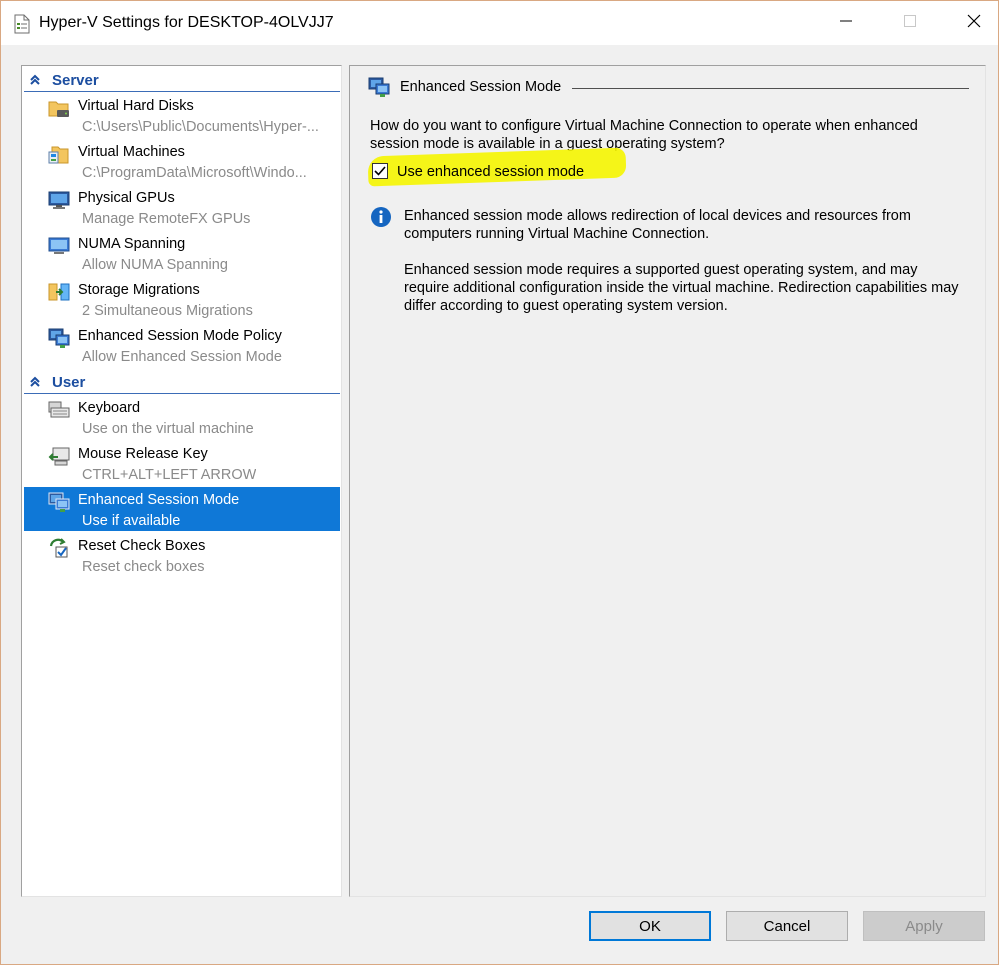 The height and width of the screenshot is (965, 999). What do you see at coordinates (59, 292) in the screenshot?
I see `storage-migration-icon` at bounding box center [59, 292].